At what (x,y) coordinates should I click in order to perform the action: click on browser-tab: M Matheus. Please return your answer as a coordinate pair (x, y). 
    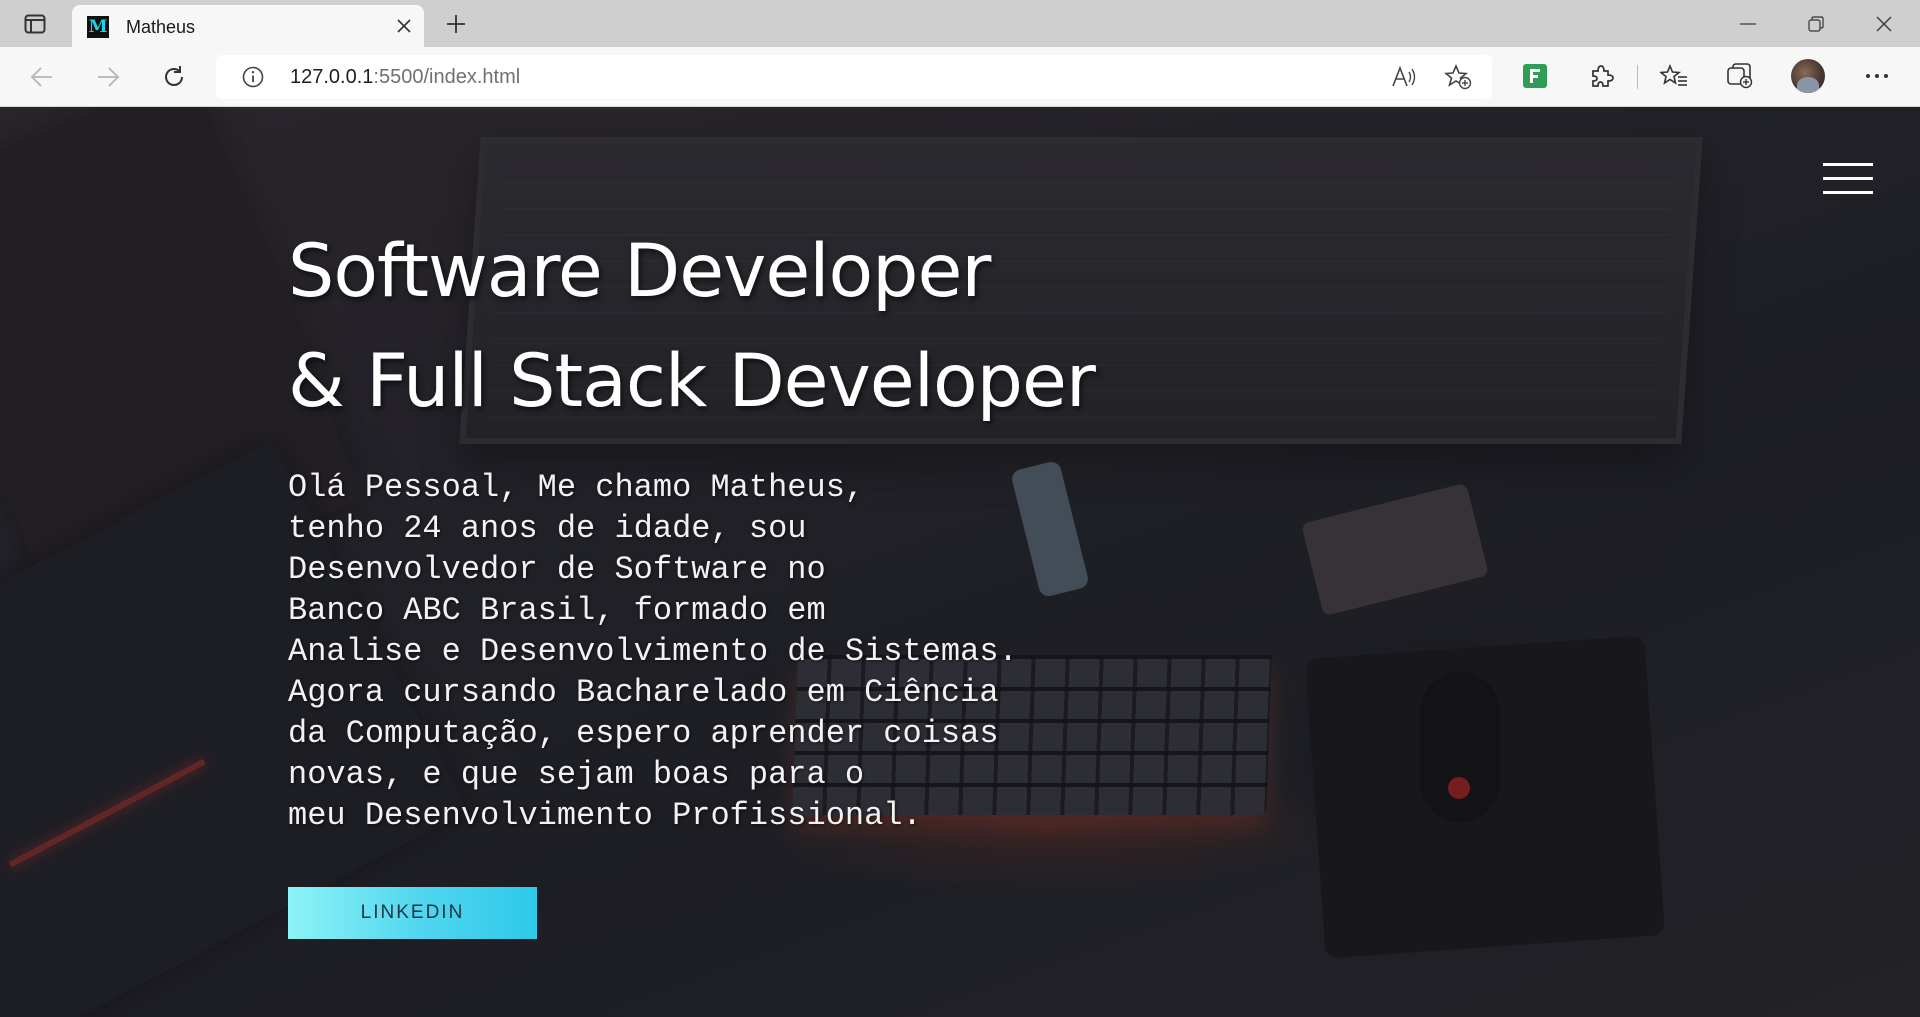
    Looking at the image, I should click on (248, 26).